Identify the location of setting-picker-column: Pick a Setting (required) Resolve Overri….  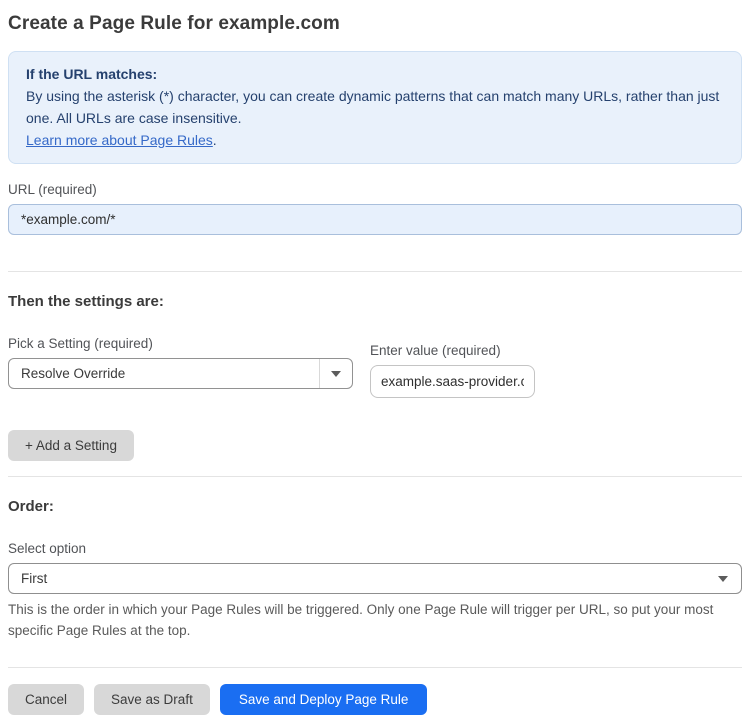
(180, 362).